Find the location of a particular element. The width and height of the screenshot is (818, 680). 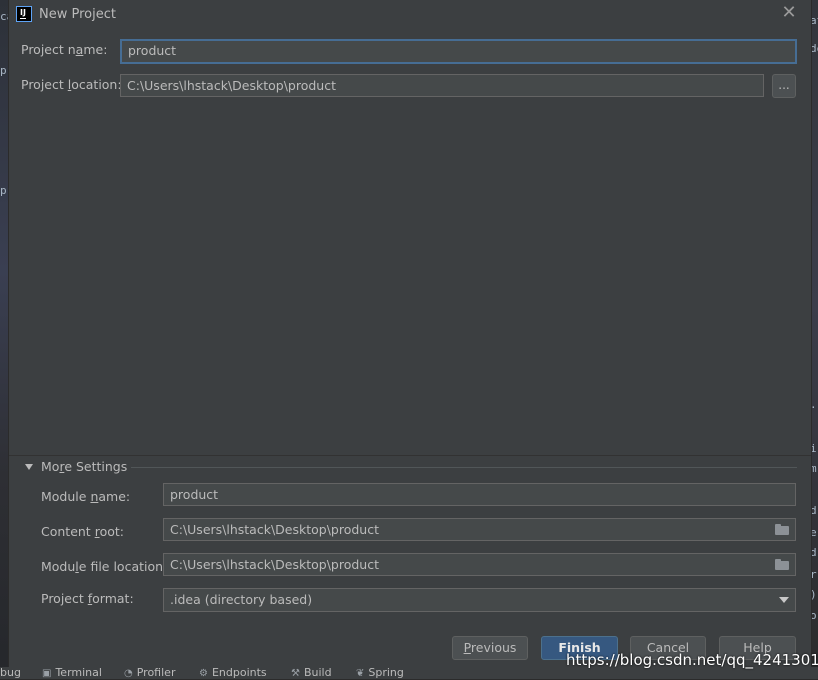

expand-triangle-icon is located at coordinates (29, 467).